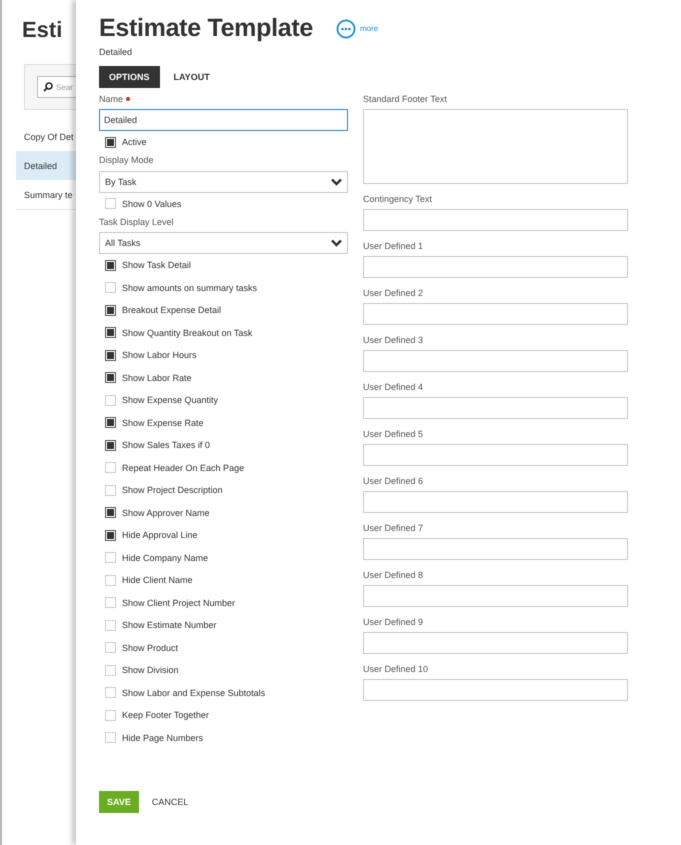  What do you see at coordinates (192, 77) in the screenshot?
I see `tab: LAYOUT` at bounding box center [192, 77].